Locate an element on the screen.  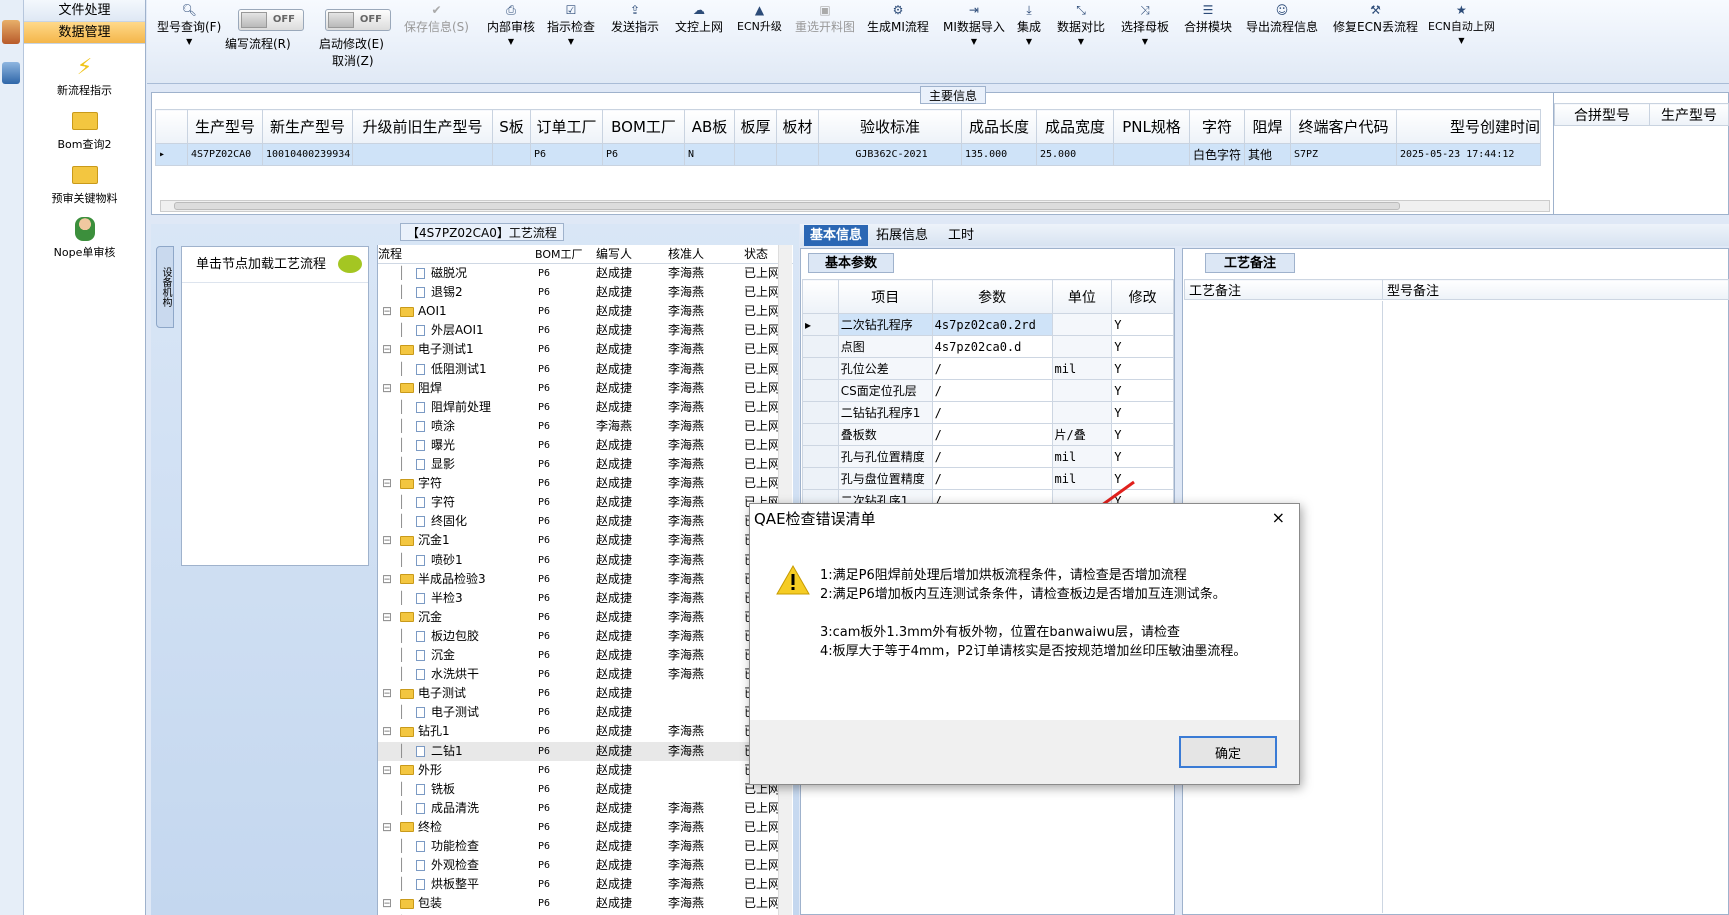
flow-node: AOI1 is located at coordinates (423, 311).